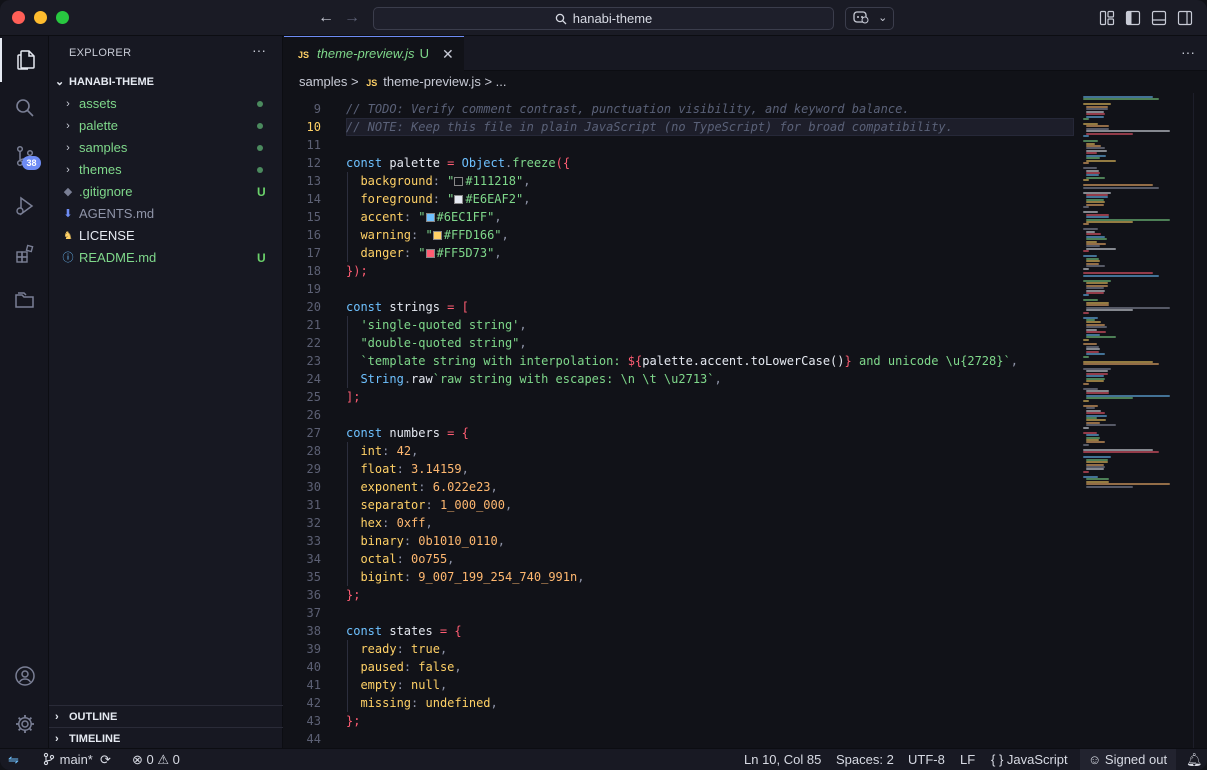 The width and height of the screenshot is (1207, 770). I want to click on line-number: 37, so click(313, 613).